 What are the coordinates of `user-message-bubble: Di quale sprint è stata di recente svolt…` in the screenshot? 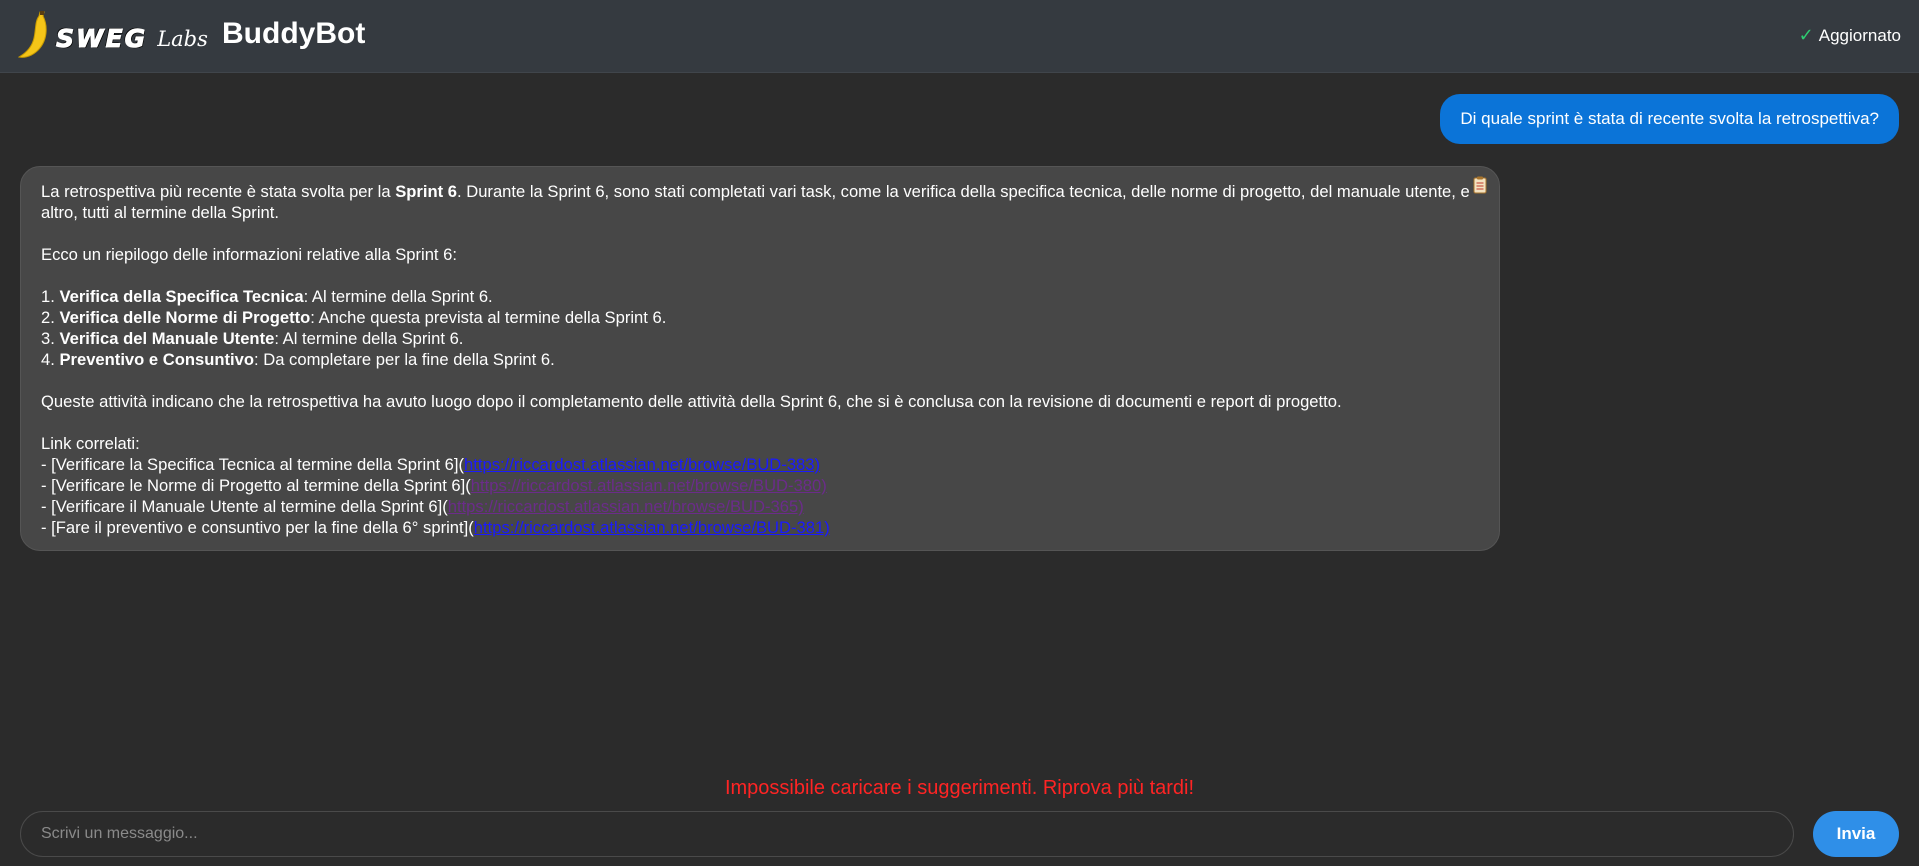 It's located at (1669, 119).